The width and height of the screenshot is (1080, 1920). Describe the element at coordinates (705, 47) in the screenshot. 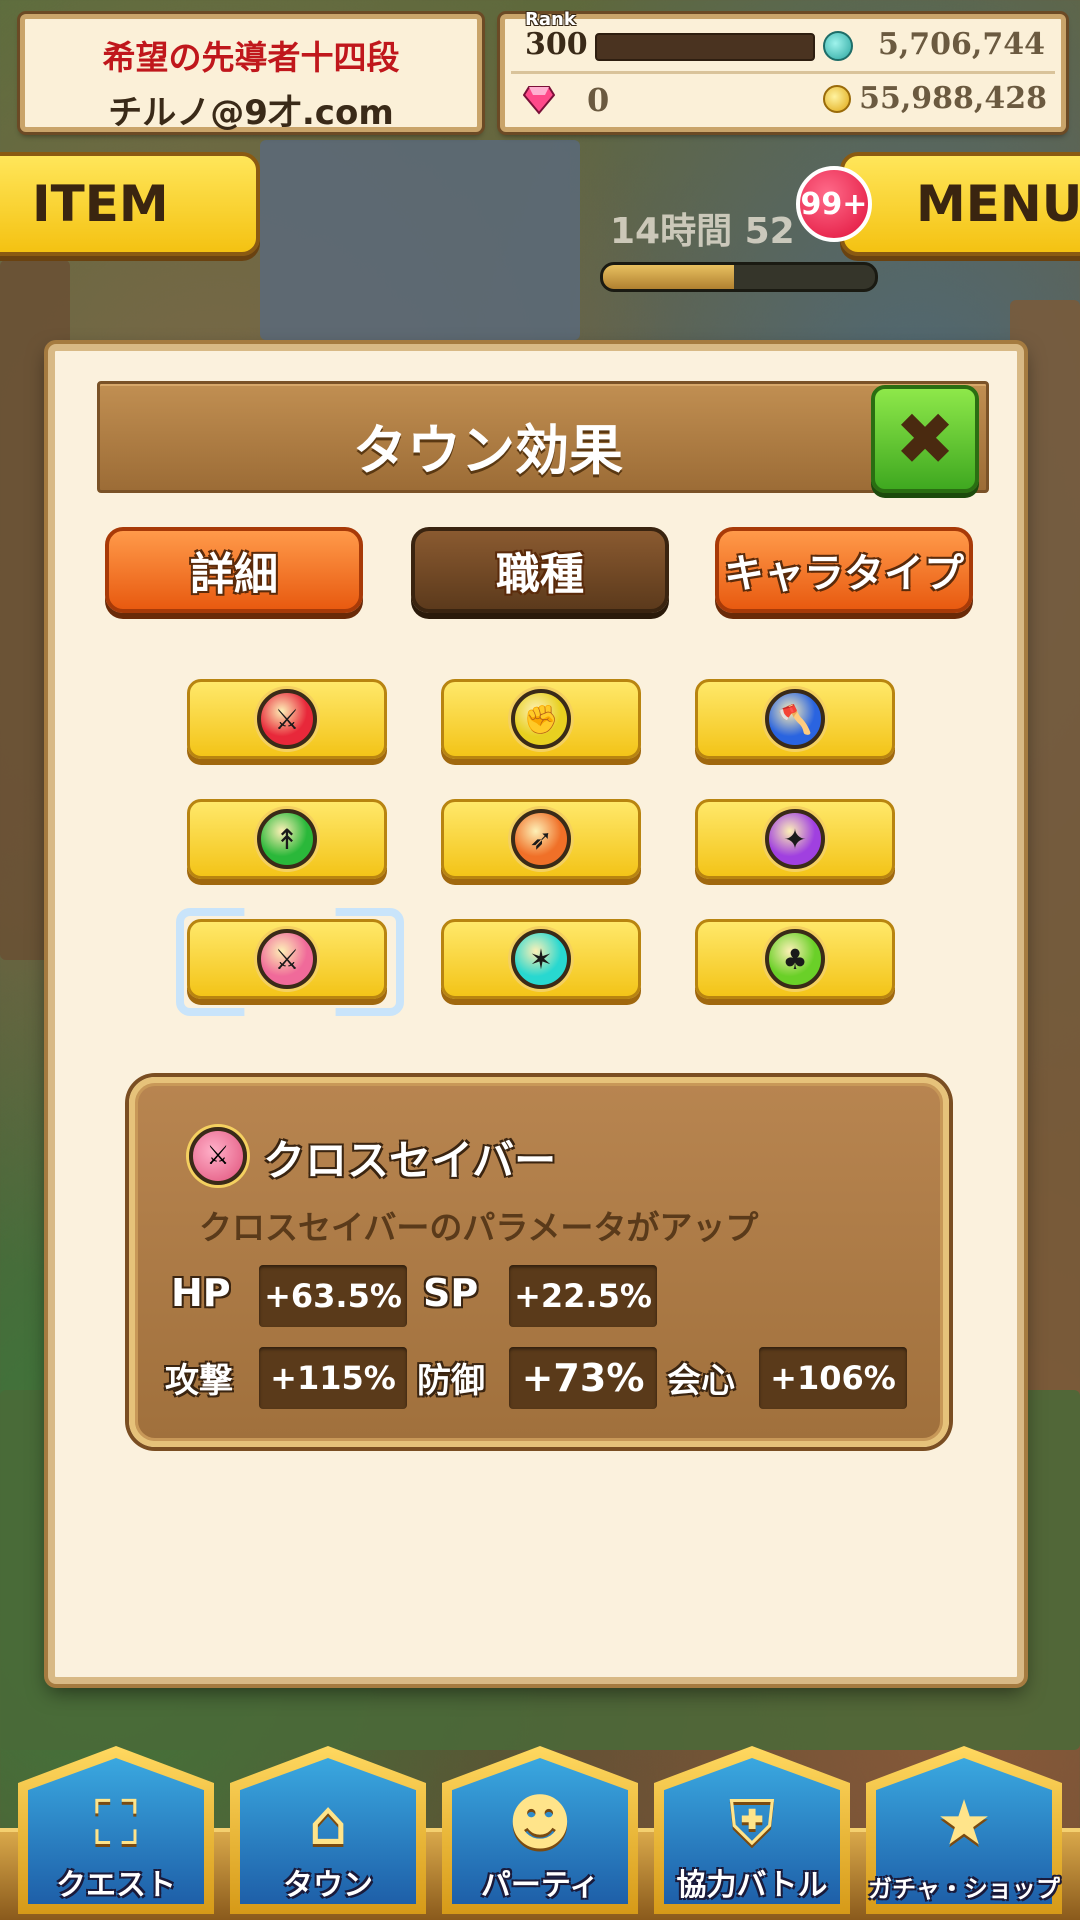

I see `rank-exp-bar` at that location.